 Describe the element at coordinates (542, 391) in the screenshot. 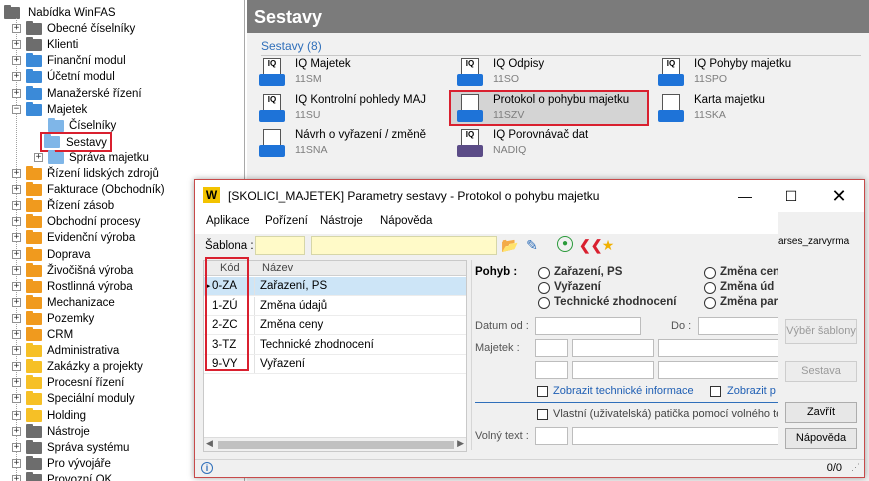

I see `show-tech-info-checkbox` at that location.